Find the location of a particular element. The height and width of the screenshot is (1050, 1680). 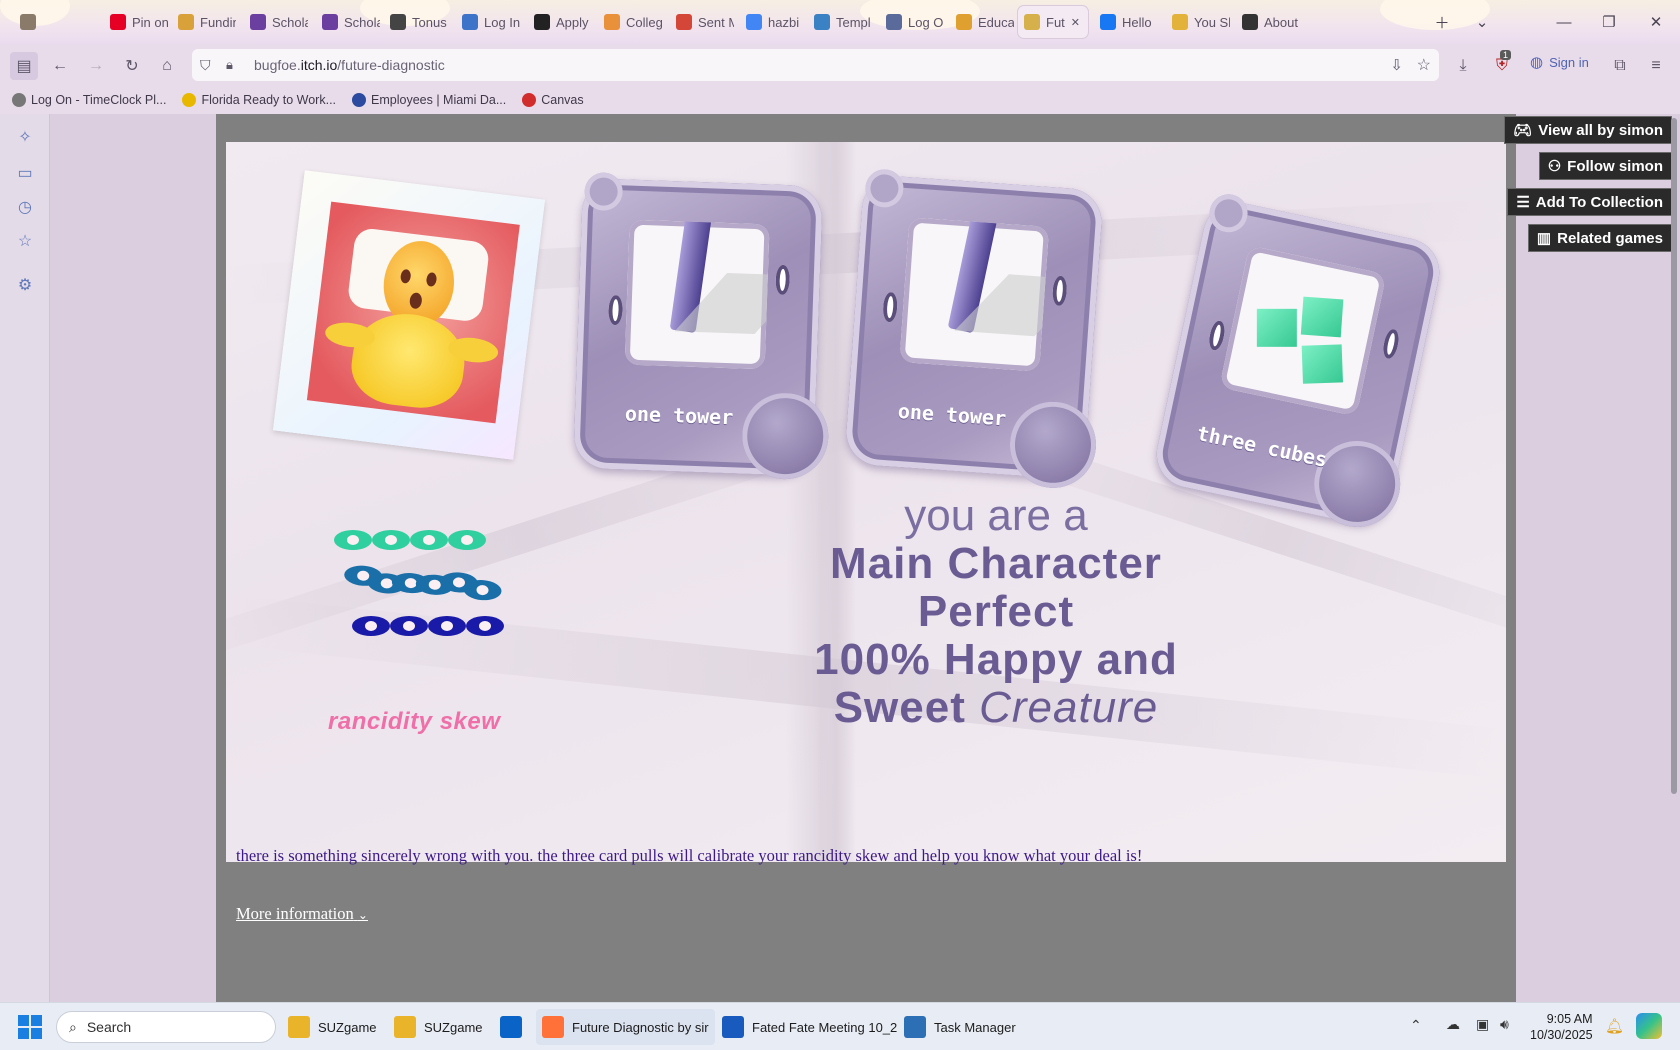

app-icon is located at coordinates (733, 1027).